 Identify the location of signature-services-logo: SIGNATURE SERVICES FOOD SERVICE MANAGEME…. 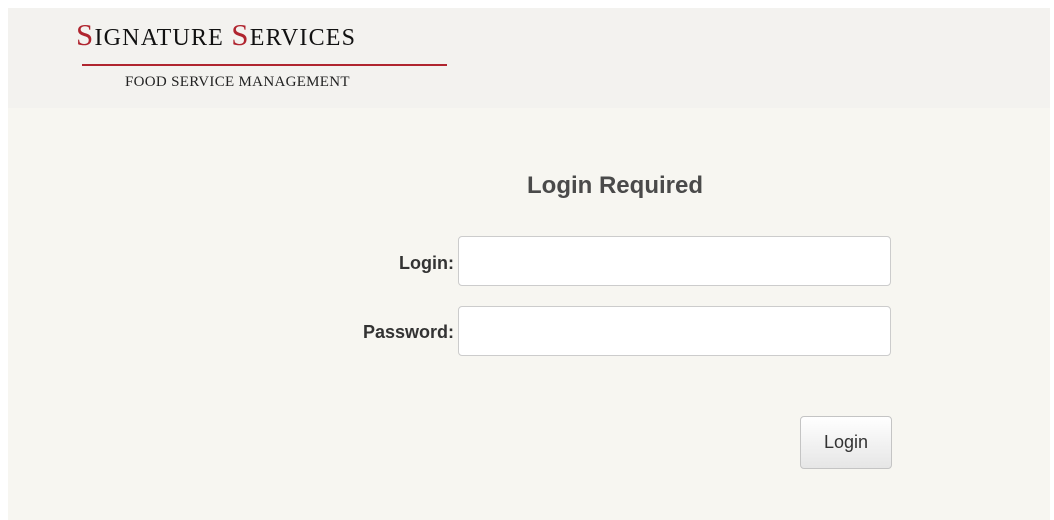
(276, 58).